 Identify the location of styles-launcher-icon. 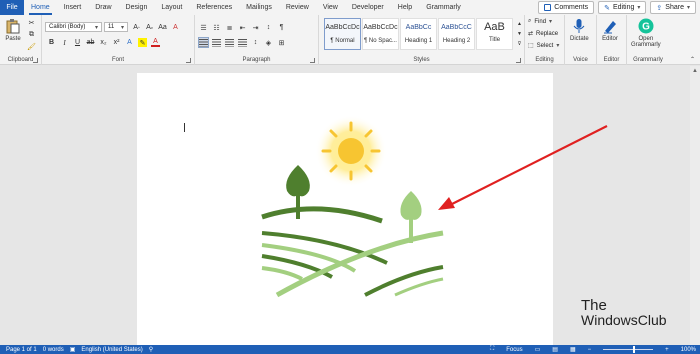
(518, 60).